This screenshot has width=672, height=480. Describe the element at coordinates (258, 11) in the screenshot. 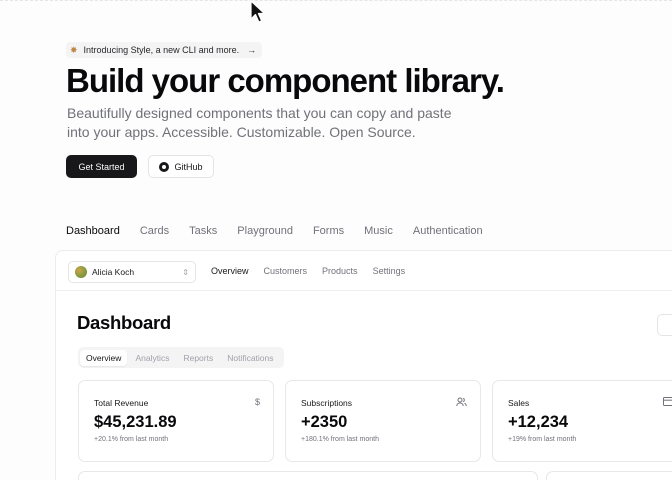

I see `mouse-cursor-icon` at that location.